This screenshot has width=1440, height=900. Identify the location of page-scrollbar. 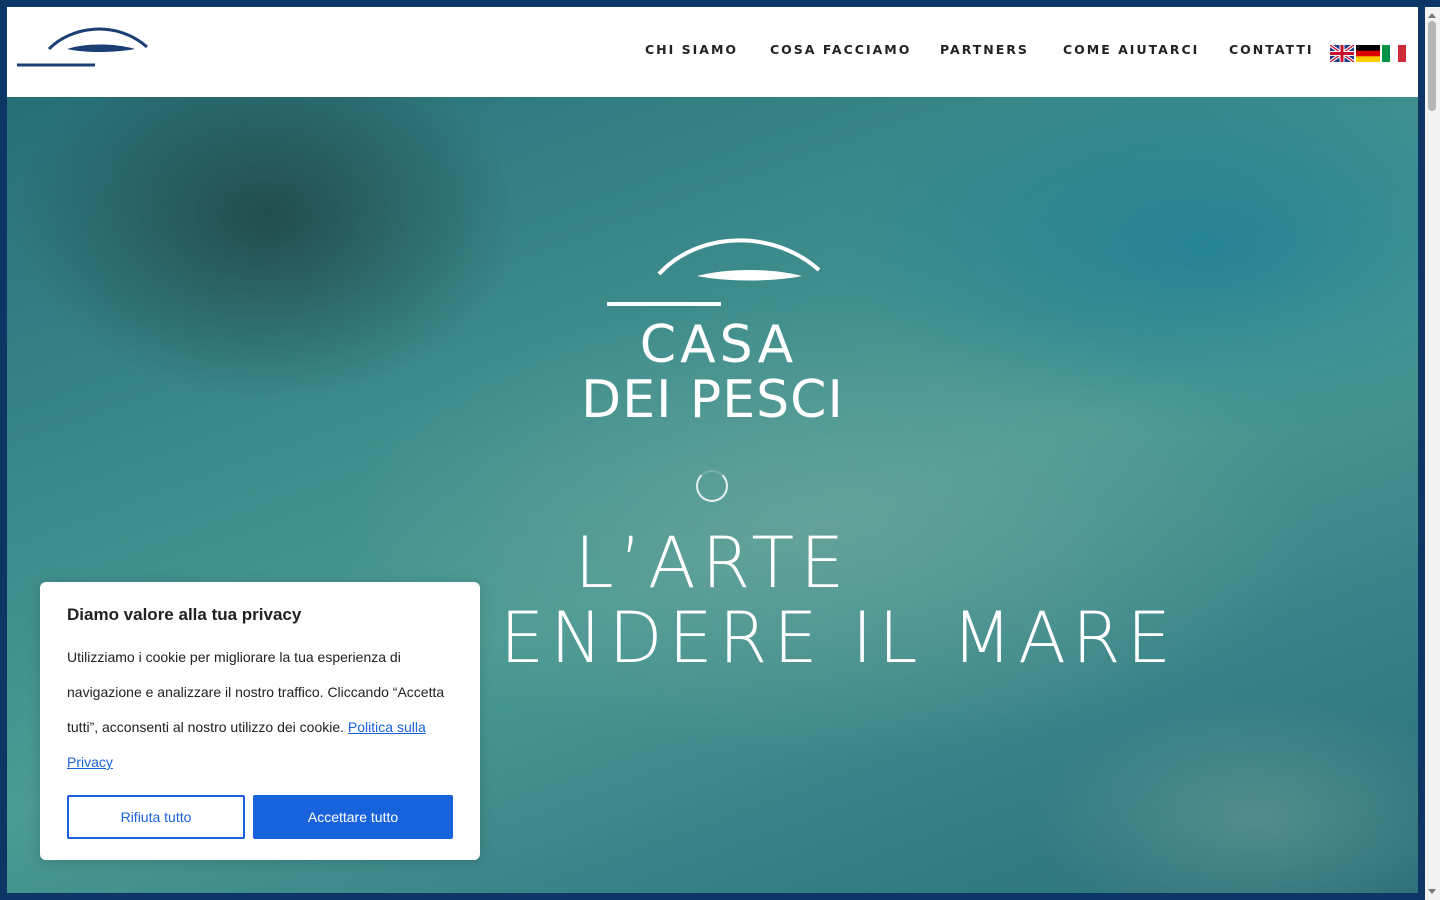
(1432, 453).